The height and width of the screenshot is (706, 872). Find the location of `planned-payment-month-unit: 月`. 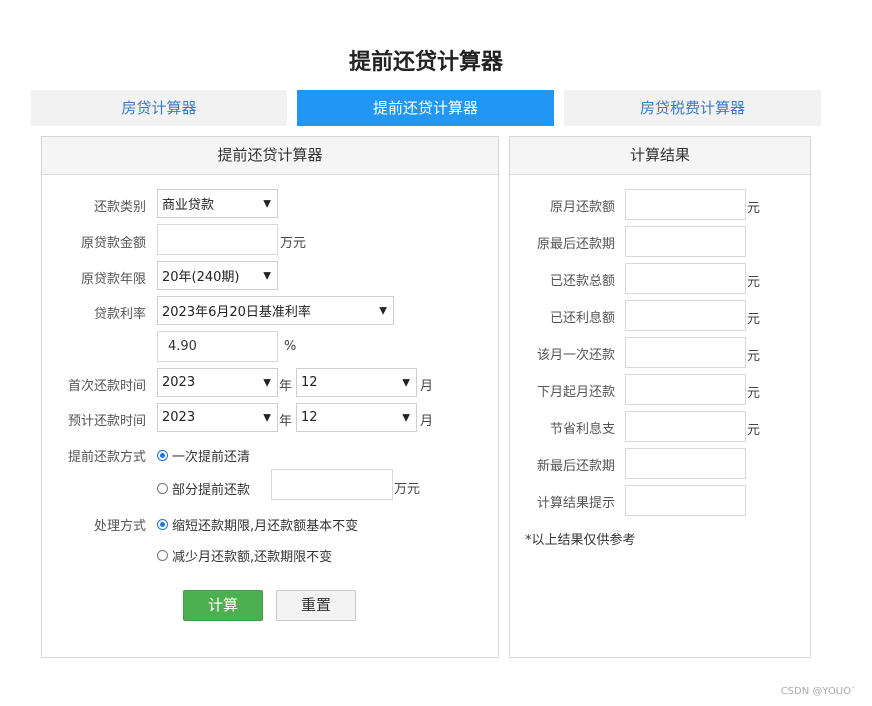

planned-payment-month-unit: 月 is located at coordinates (427, 421).